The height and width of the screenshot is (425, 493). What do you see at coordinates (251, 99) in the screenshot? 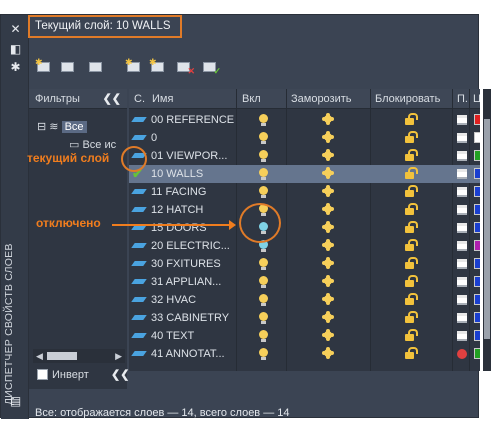
I see `col-on: Вкл` at bounding box center [251, 99].